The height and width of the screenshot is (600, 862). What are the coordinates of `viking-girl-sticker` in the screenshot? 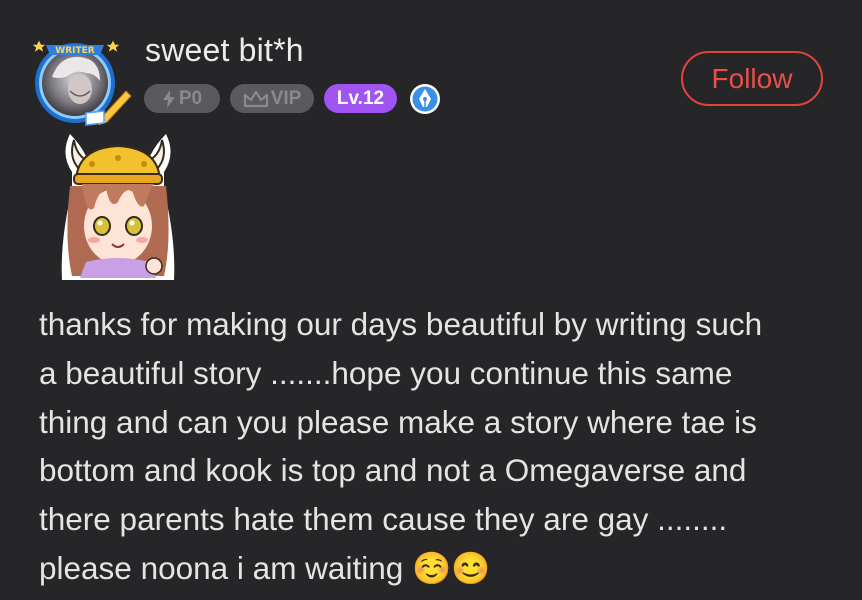 It's located at (117, 208).